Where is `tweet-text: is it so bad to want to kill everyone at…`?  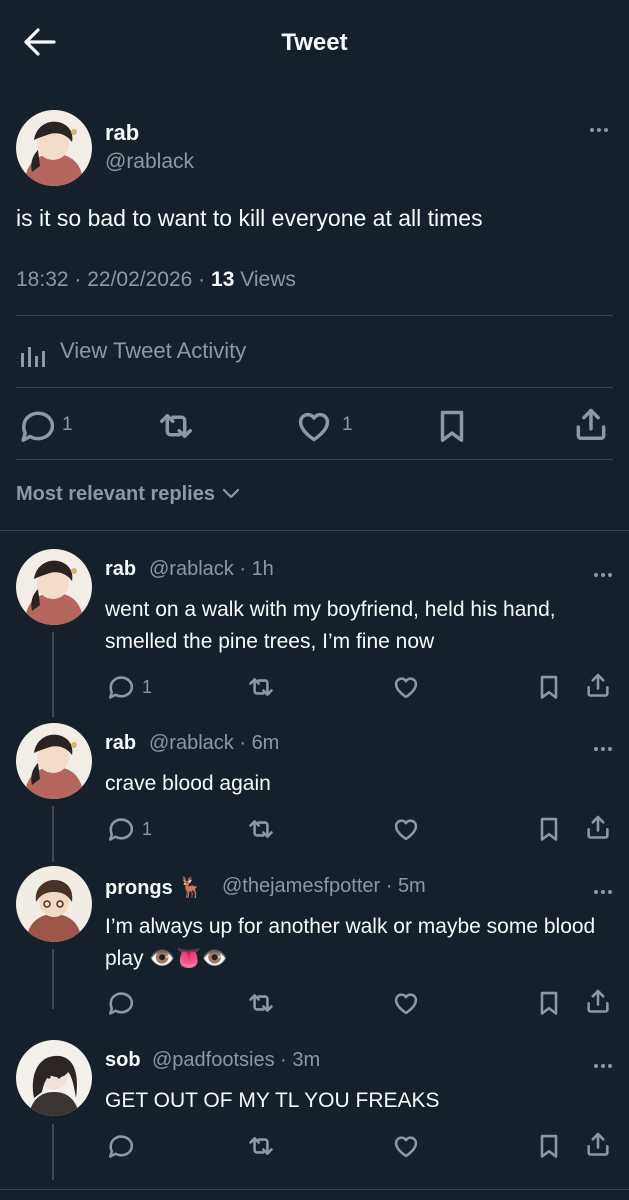
tweet-text: is it so bad to want to kill everyone at… is located at coordinates (249, 218).